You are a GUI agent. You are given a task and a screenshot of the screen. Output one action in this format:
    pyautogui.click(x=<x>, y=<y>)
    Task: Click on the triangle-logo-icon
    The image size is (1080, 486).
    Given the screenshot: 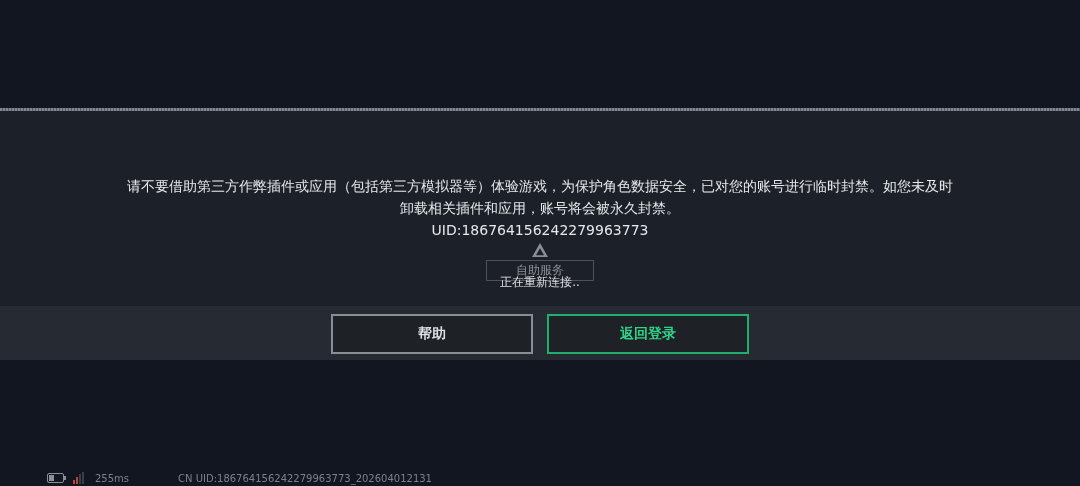 What is the action you would take?
    pyautogui.click(x=540, y=250)
    